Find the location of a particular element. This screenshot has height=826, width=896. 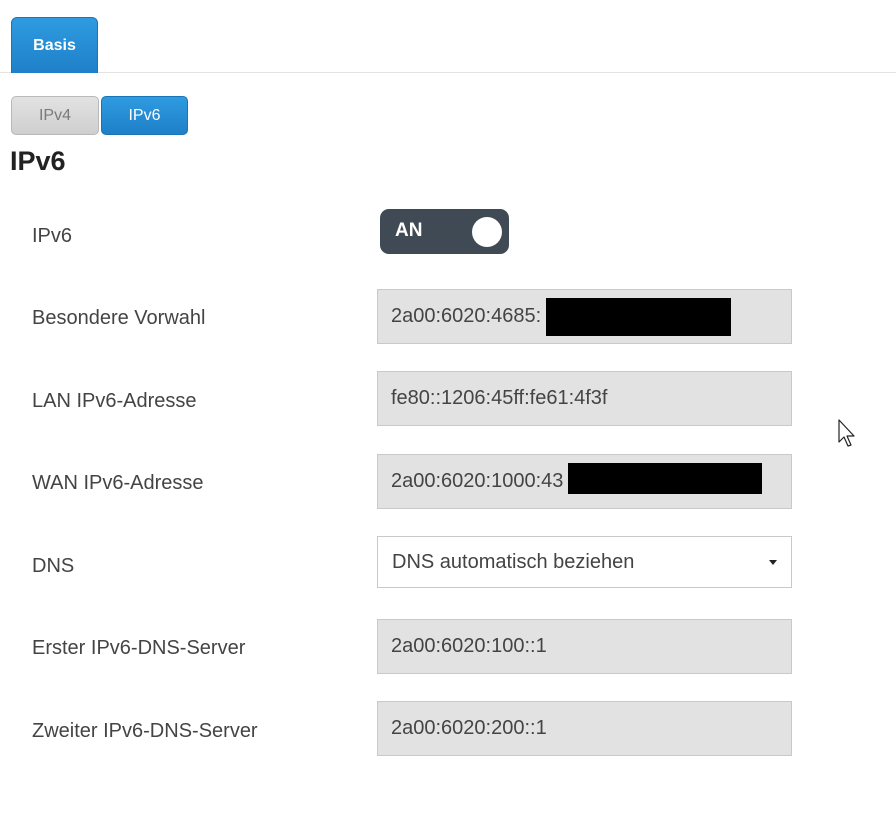

subtab-ipv6: IPv6 is located at coordinates (144, 115).